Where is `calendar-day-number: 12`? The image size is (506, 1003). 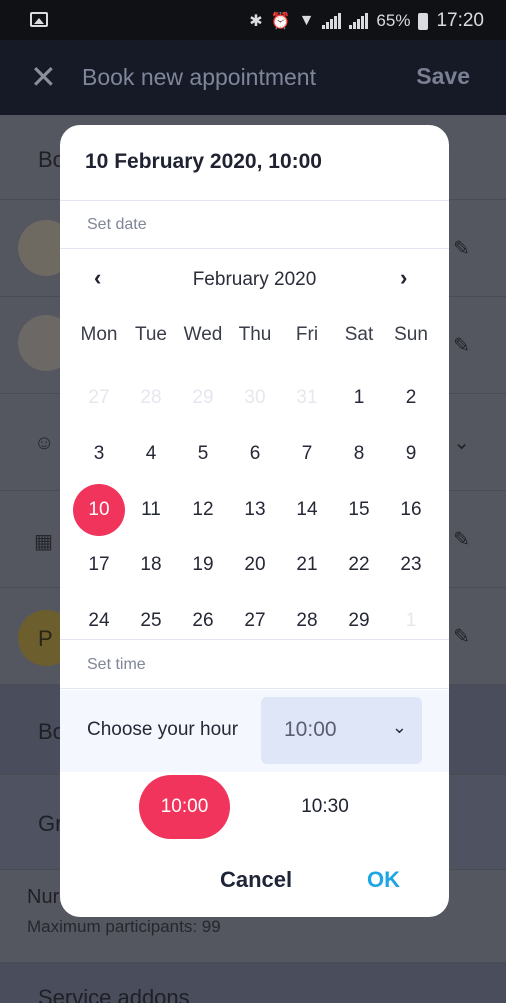 calendar-day-number: 12 is located at coordinates (203, 509).